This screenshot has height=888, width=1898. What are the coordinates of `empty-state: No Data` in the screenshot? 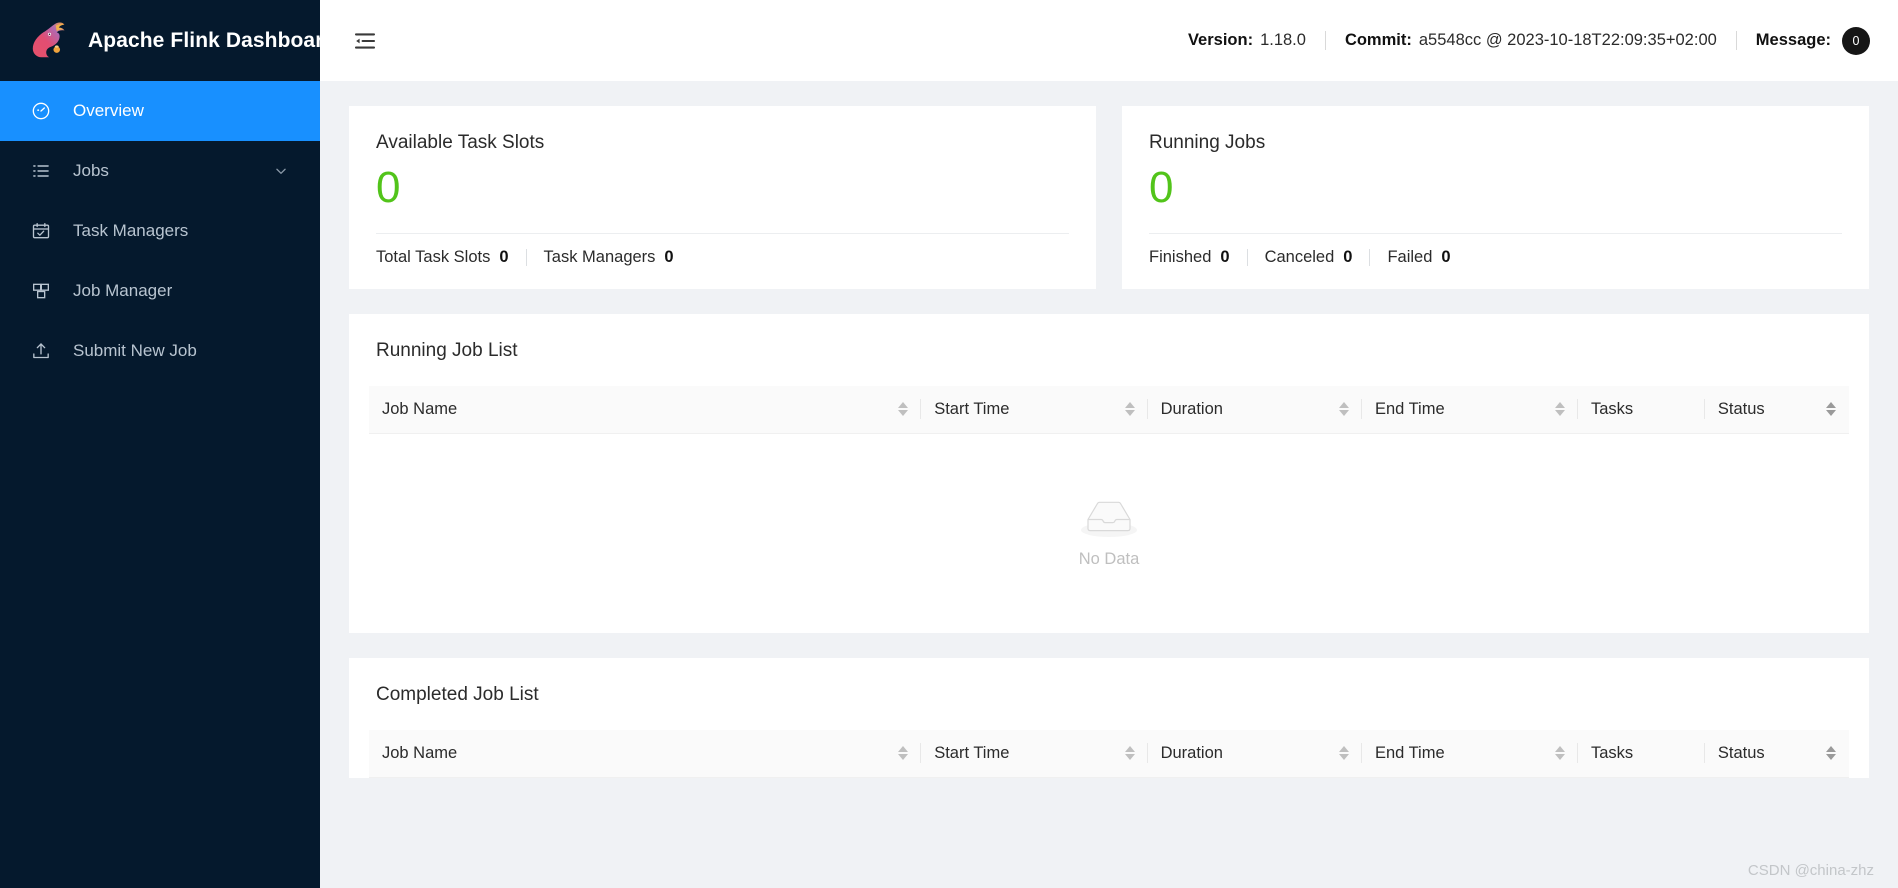 It's located at (1109, 533).